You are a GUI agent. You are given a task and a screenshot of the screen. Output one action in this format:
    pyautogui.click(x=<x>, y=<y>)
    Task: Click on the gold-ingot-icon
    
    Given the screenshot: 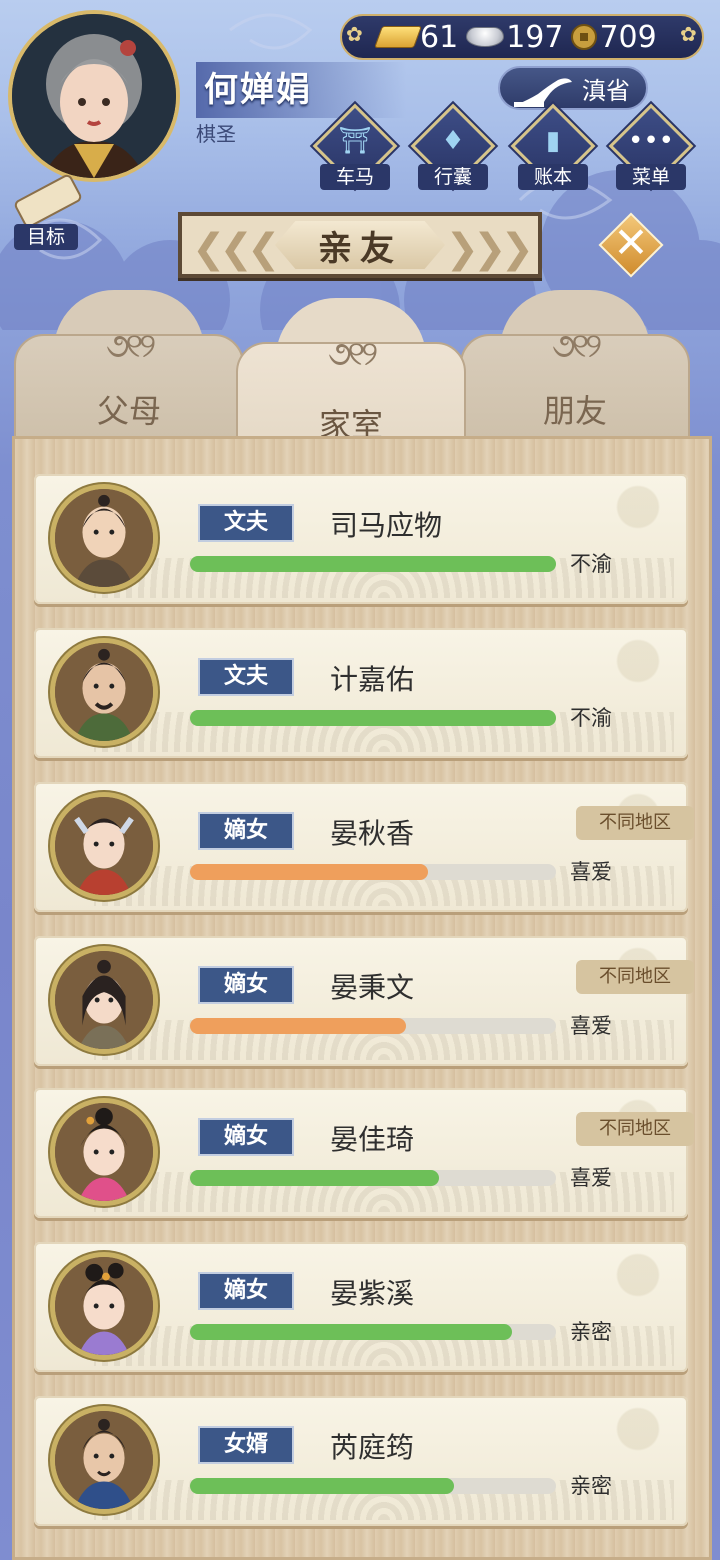 What is the action you would take?
    pyautogui.click(x=398, y=37)
    